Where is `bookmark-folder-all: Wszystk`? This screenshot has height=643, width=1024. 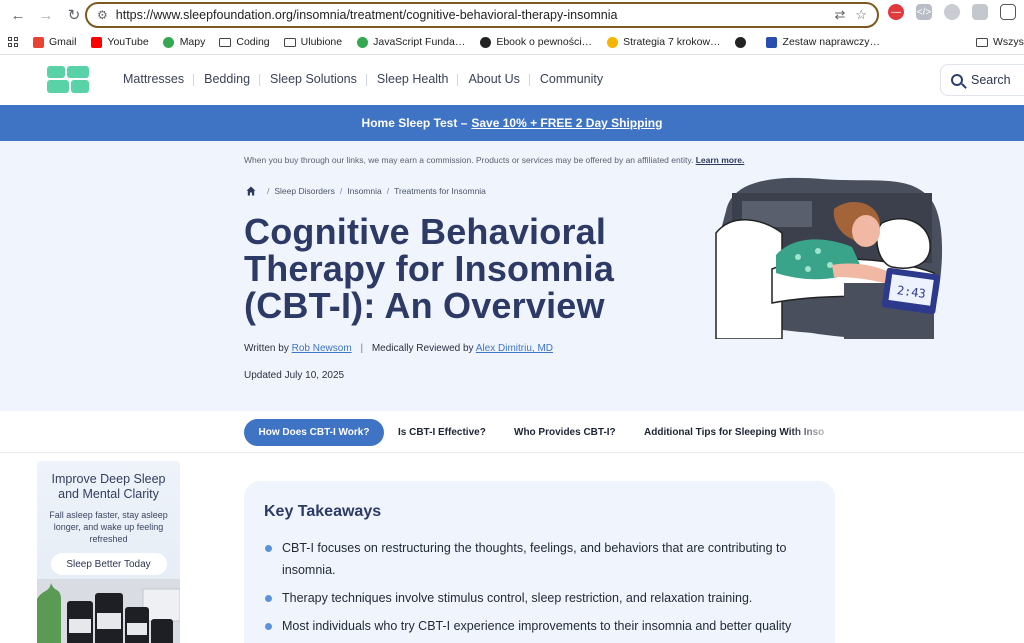 bookmark-folder-all: Wszystk is located at coordinates (1000, 42).